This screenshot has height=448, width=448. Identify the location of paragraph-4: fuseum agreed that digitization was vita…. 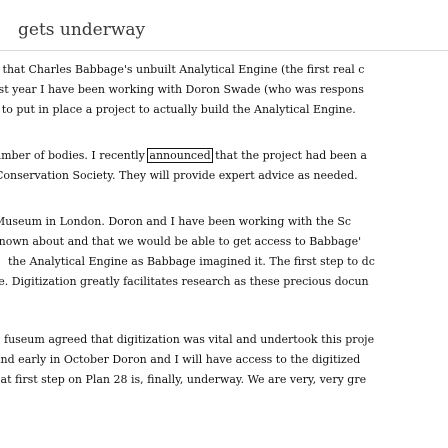
(224, 360).